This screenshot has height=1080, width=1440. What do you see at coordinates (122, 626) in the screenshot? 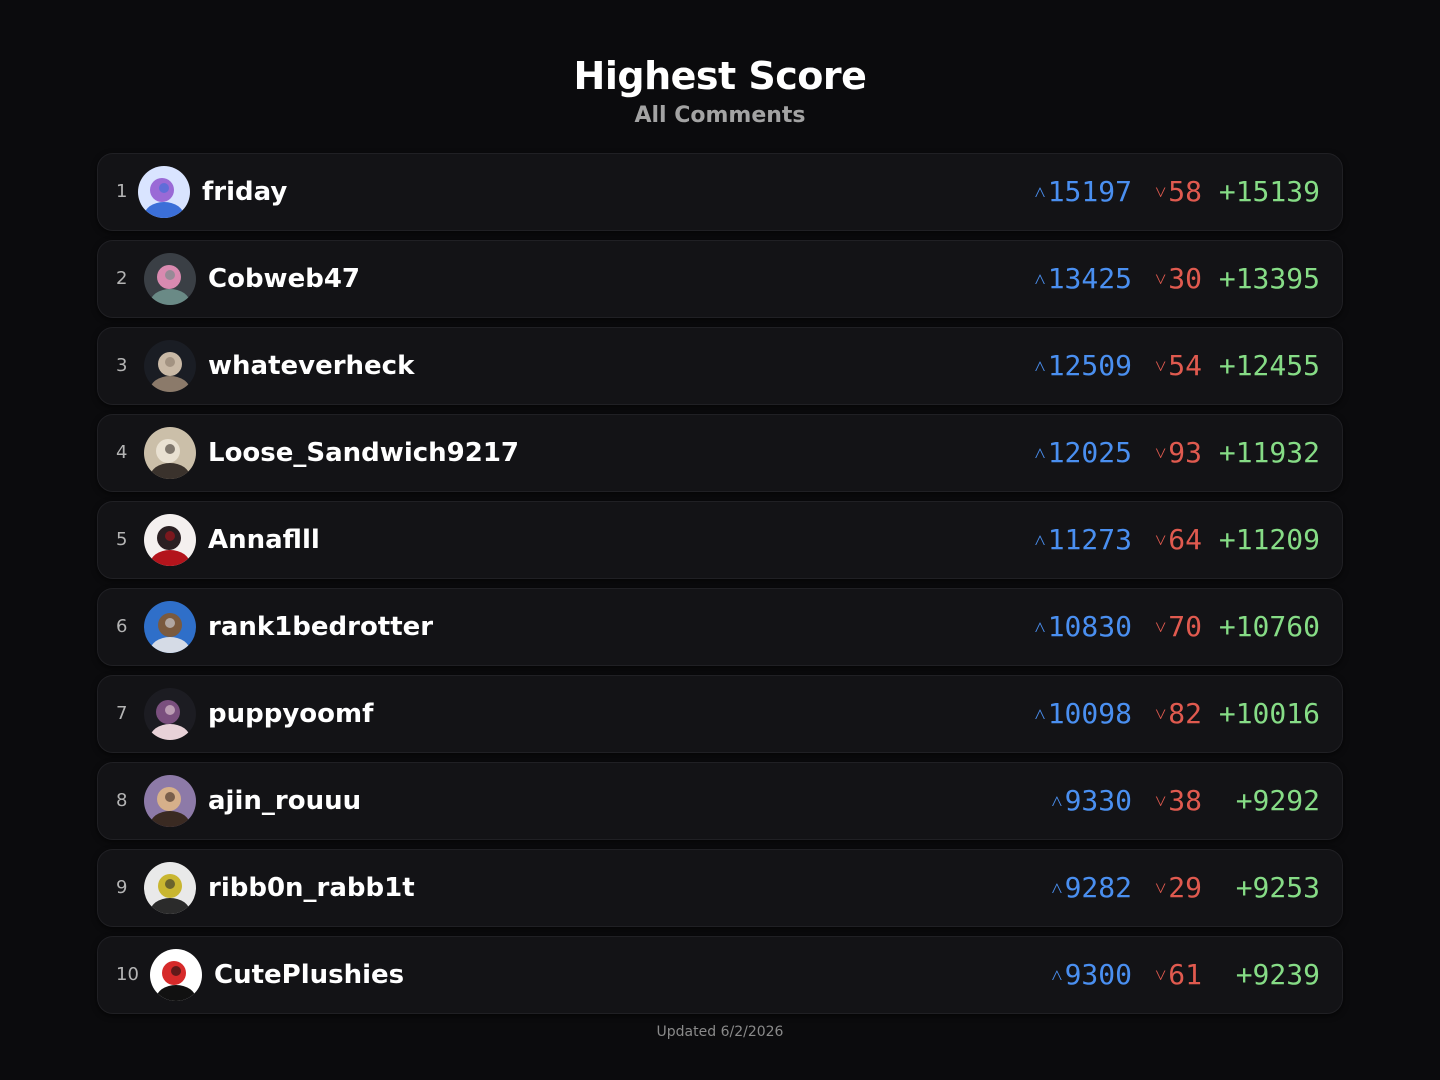
I see `rank-number: 6` at bounding box center [122, 626].